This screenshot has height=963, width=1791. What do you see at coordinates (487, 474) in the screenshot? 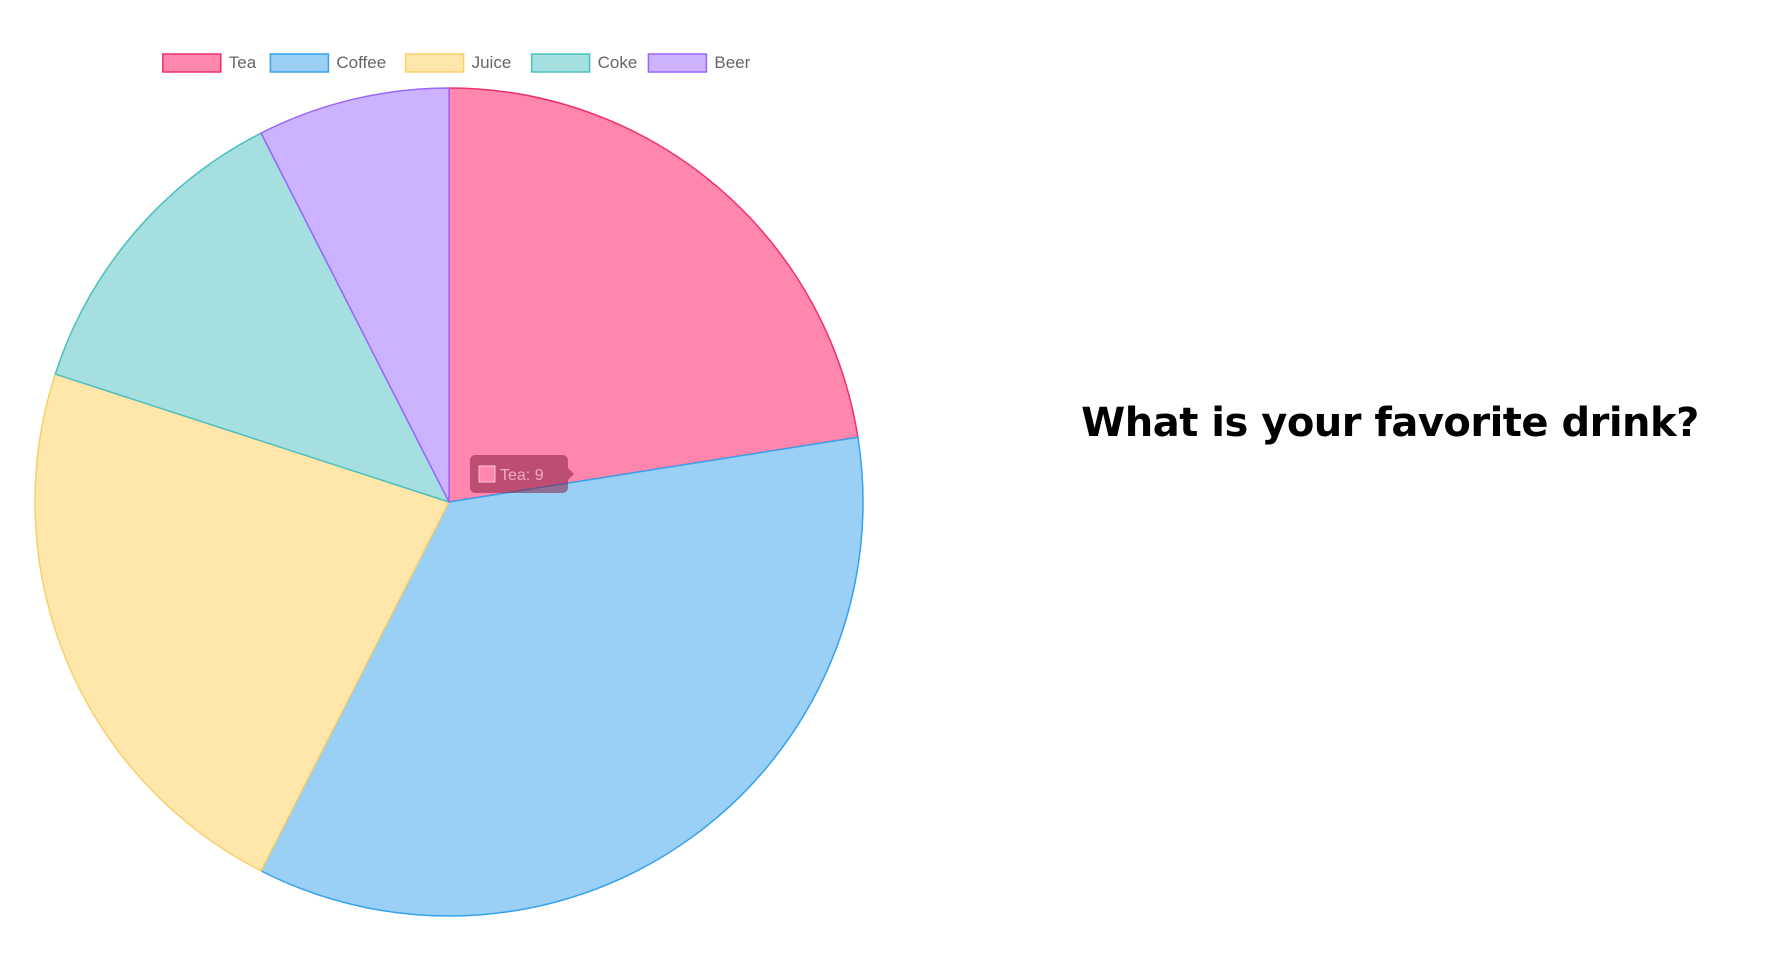
I see `tooltip-swatch` at bounding box center [487, 474].